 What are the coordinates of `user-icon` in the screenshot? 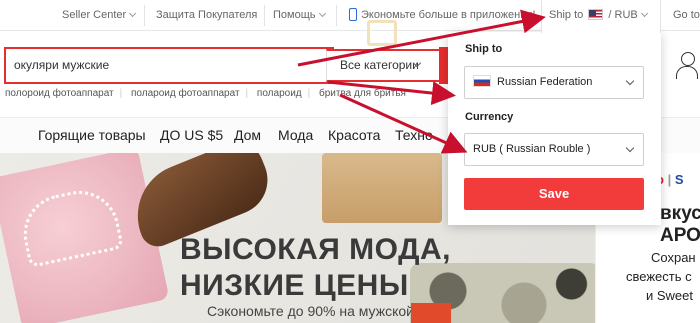 It's located at (687, 65).